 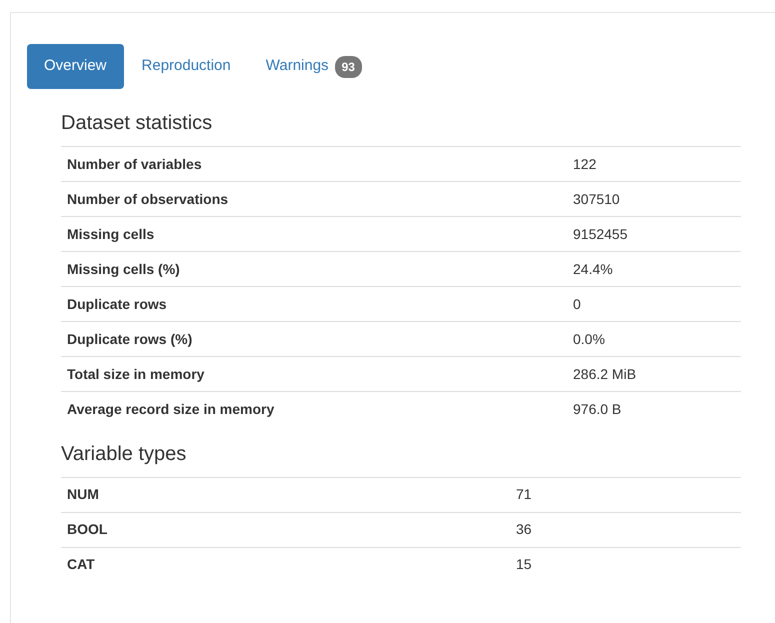 What do you see at coordinates (314, 164) in the screenshot?
I see `row-label: Number of variables` at bounding box center [314, 164].